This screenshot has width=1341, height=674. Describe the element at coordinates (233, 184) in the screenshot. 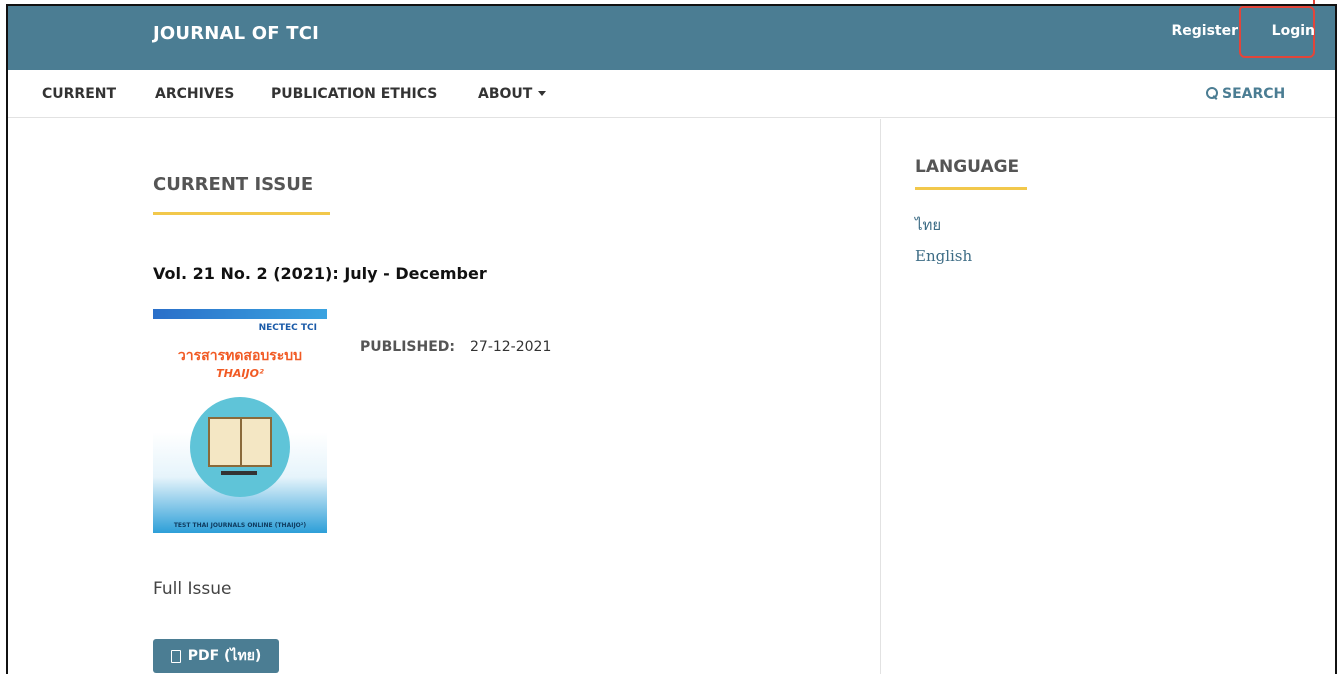

I see `page-title: CURRENT ISSUE` at that location.